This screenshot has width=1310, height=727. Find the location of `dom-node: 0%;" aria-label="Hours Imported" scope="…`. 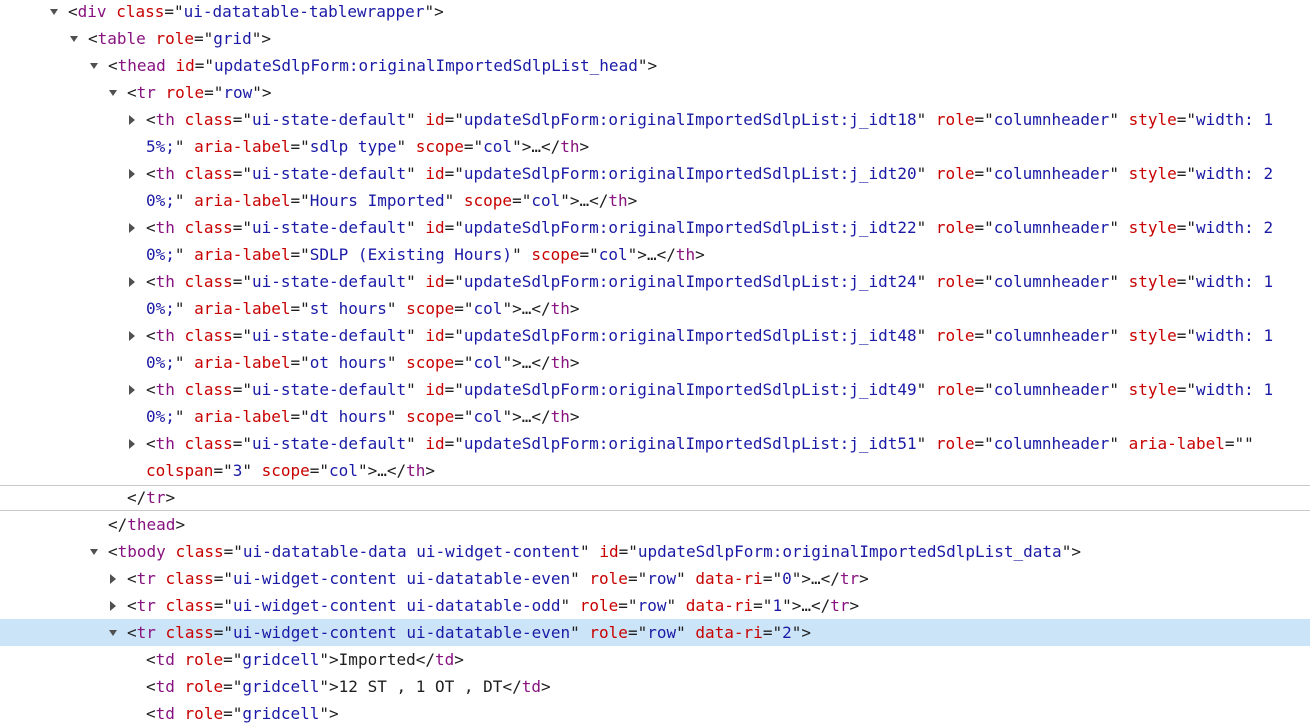

dom-node: 0%;" aria-label="Hours Imported" scope="… is located at coordinates (655, 200).